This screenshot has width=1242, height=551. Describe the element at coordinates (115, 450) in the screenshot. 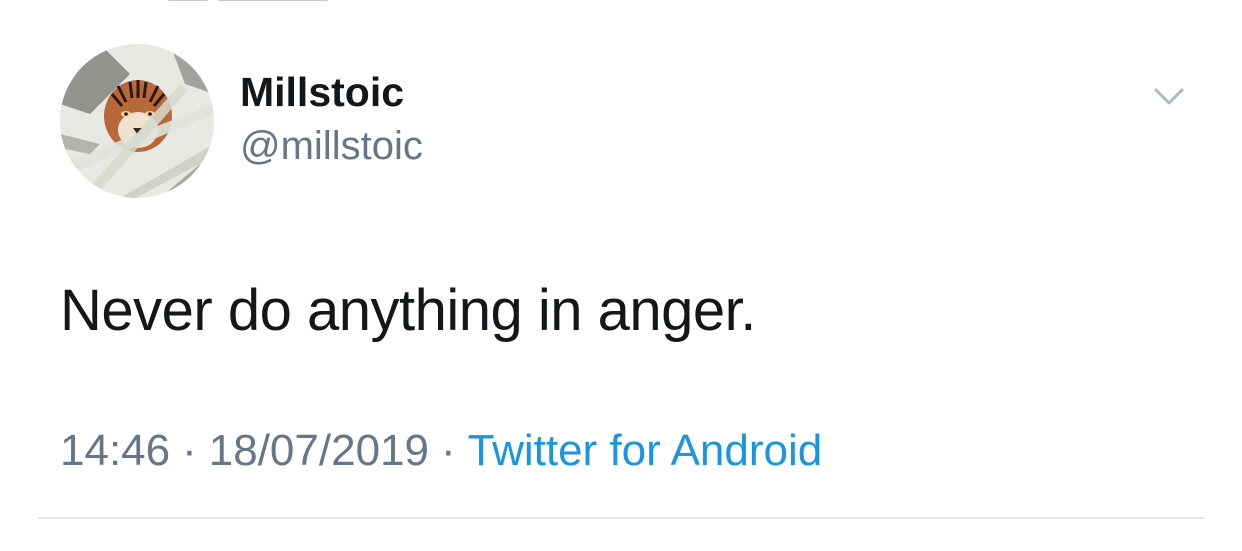

I see `tweet-time: 14:46` at that location.